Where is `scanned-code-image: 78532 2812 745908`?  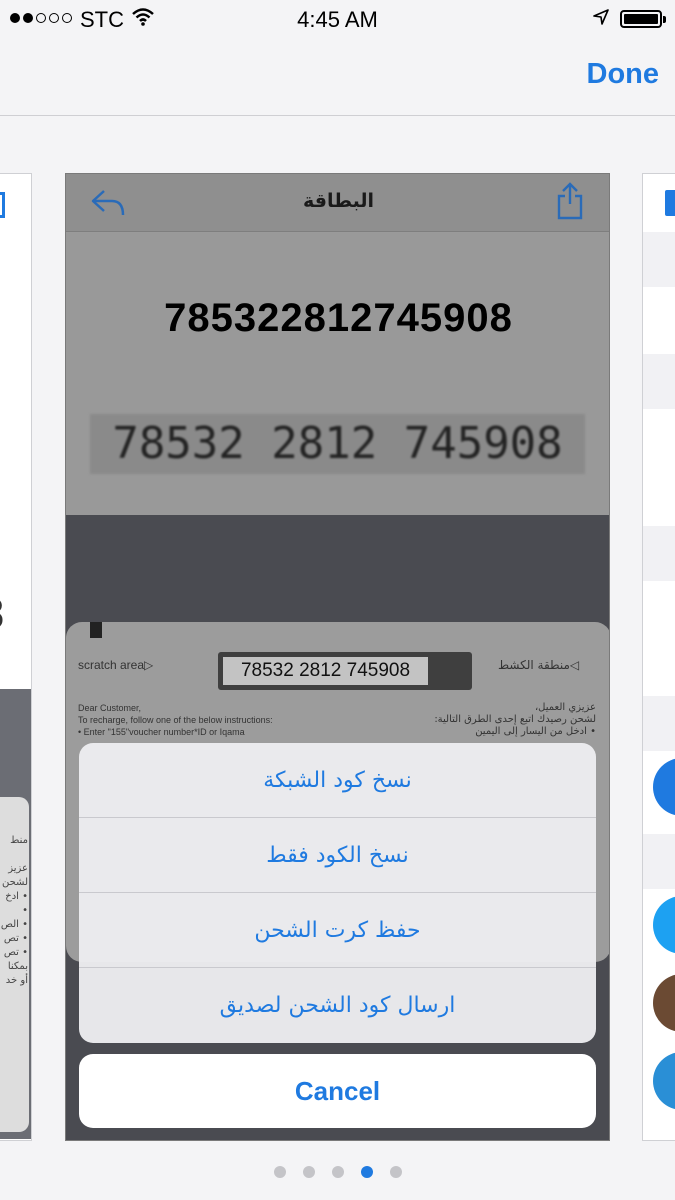
scanned-code-image: 78532 2812 745908 is located at coordinates (337, 444).